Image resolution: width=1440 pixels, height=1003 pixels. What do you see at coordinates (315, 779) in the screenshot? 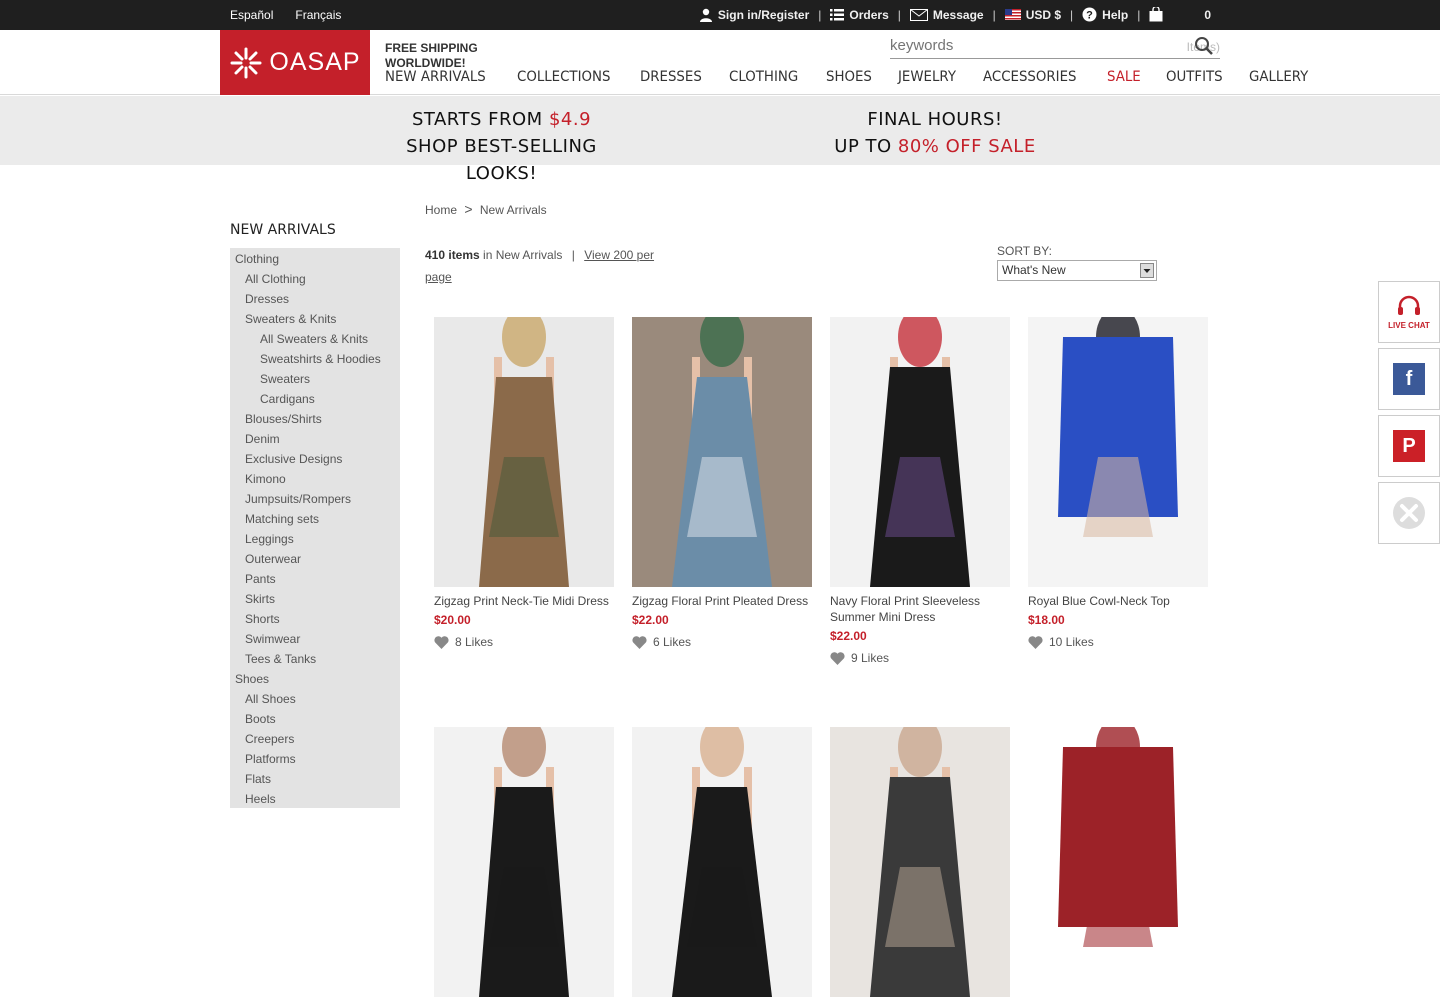
I see `sidebar-item: Flats` at bounding box center [315, 779].